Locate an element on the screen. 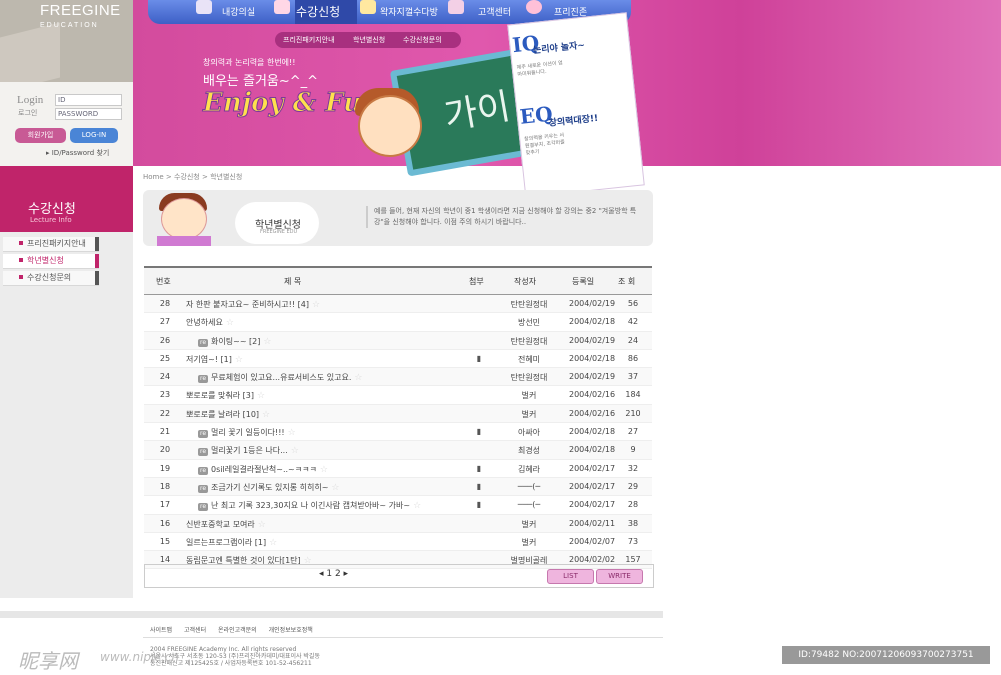 The width and height of the screenshot is (1001, 675). row-title: re 조금가기 신기록도 있지롱 히히히~ ☆ is located at coordinates (334, 487).